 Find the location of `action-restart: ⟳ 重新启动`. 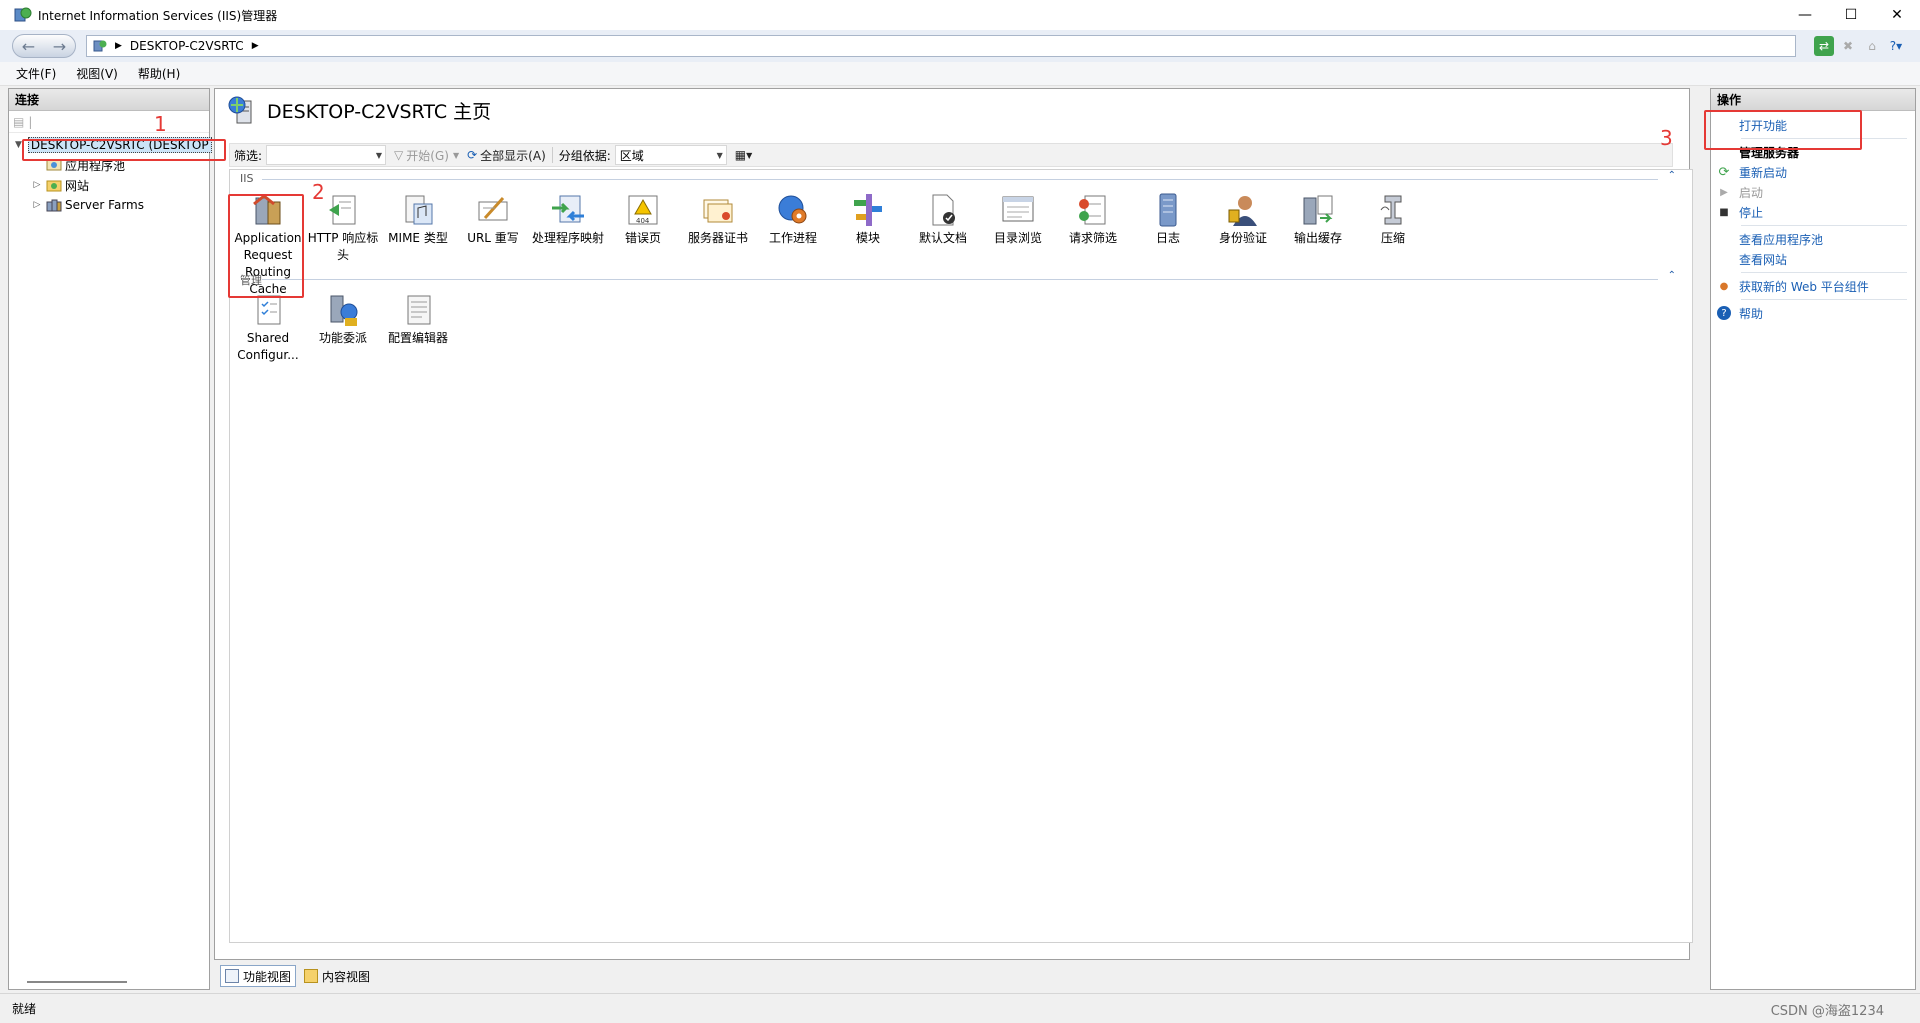

action-restart: ⟳ 重新启动 is located at coordinates (1813, 172).